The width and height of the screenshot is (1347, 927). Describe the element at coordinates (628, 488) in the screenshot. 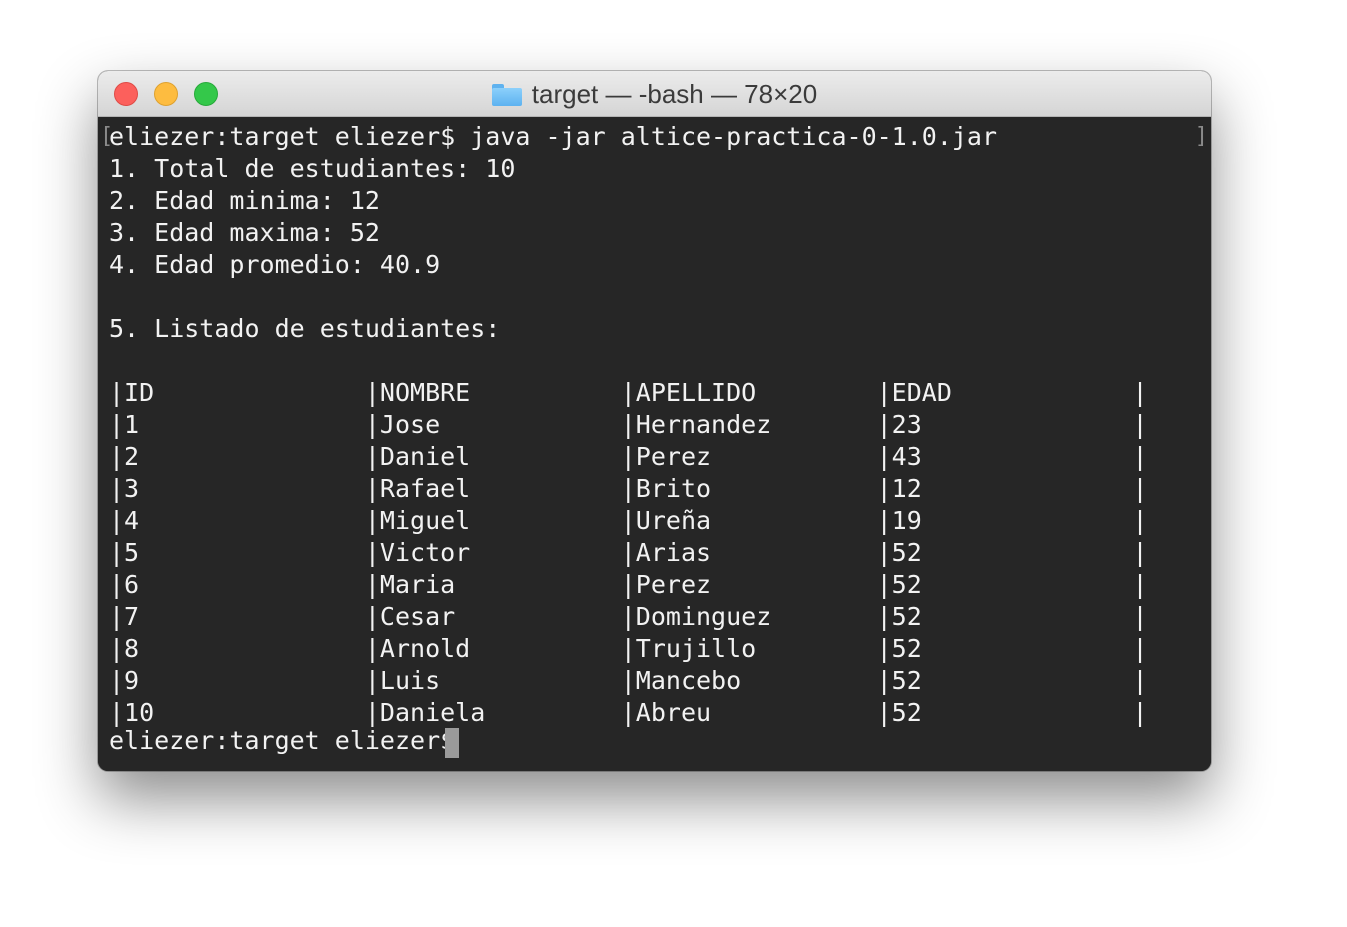

I see `output-line: |3 |Rafael |Brito |12 |` at that location.